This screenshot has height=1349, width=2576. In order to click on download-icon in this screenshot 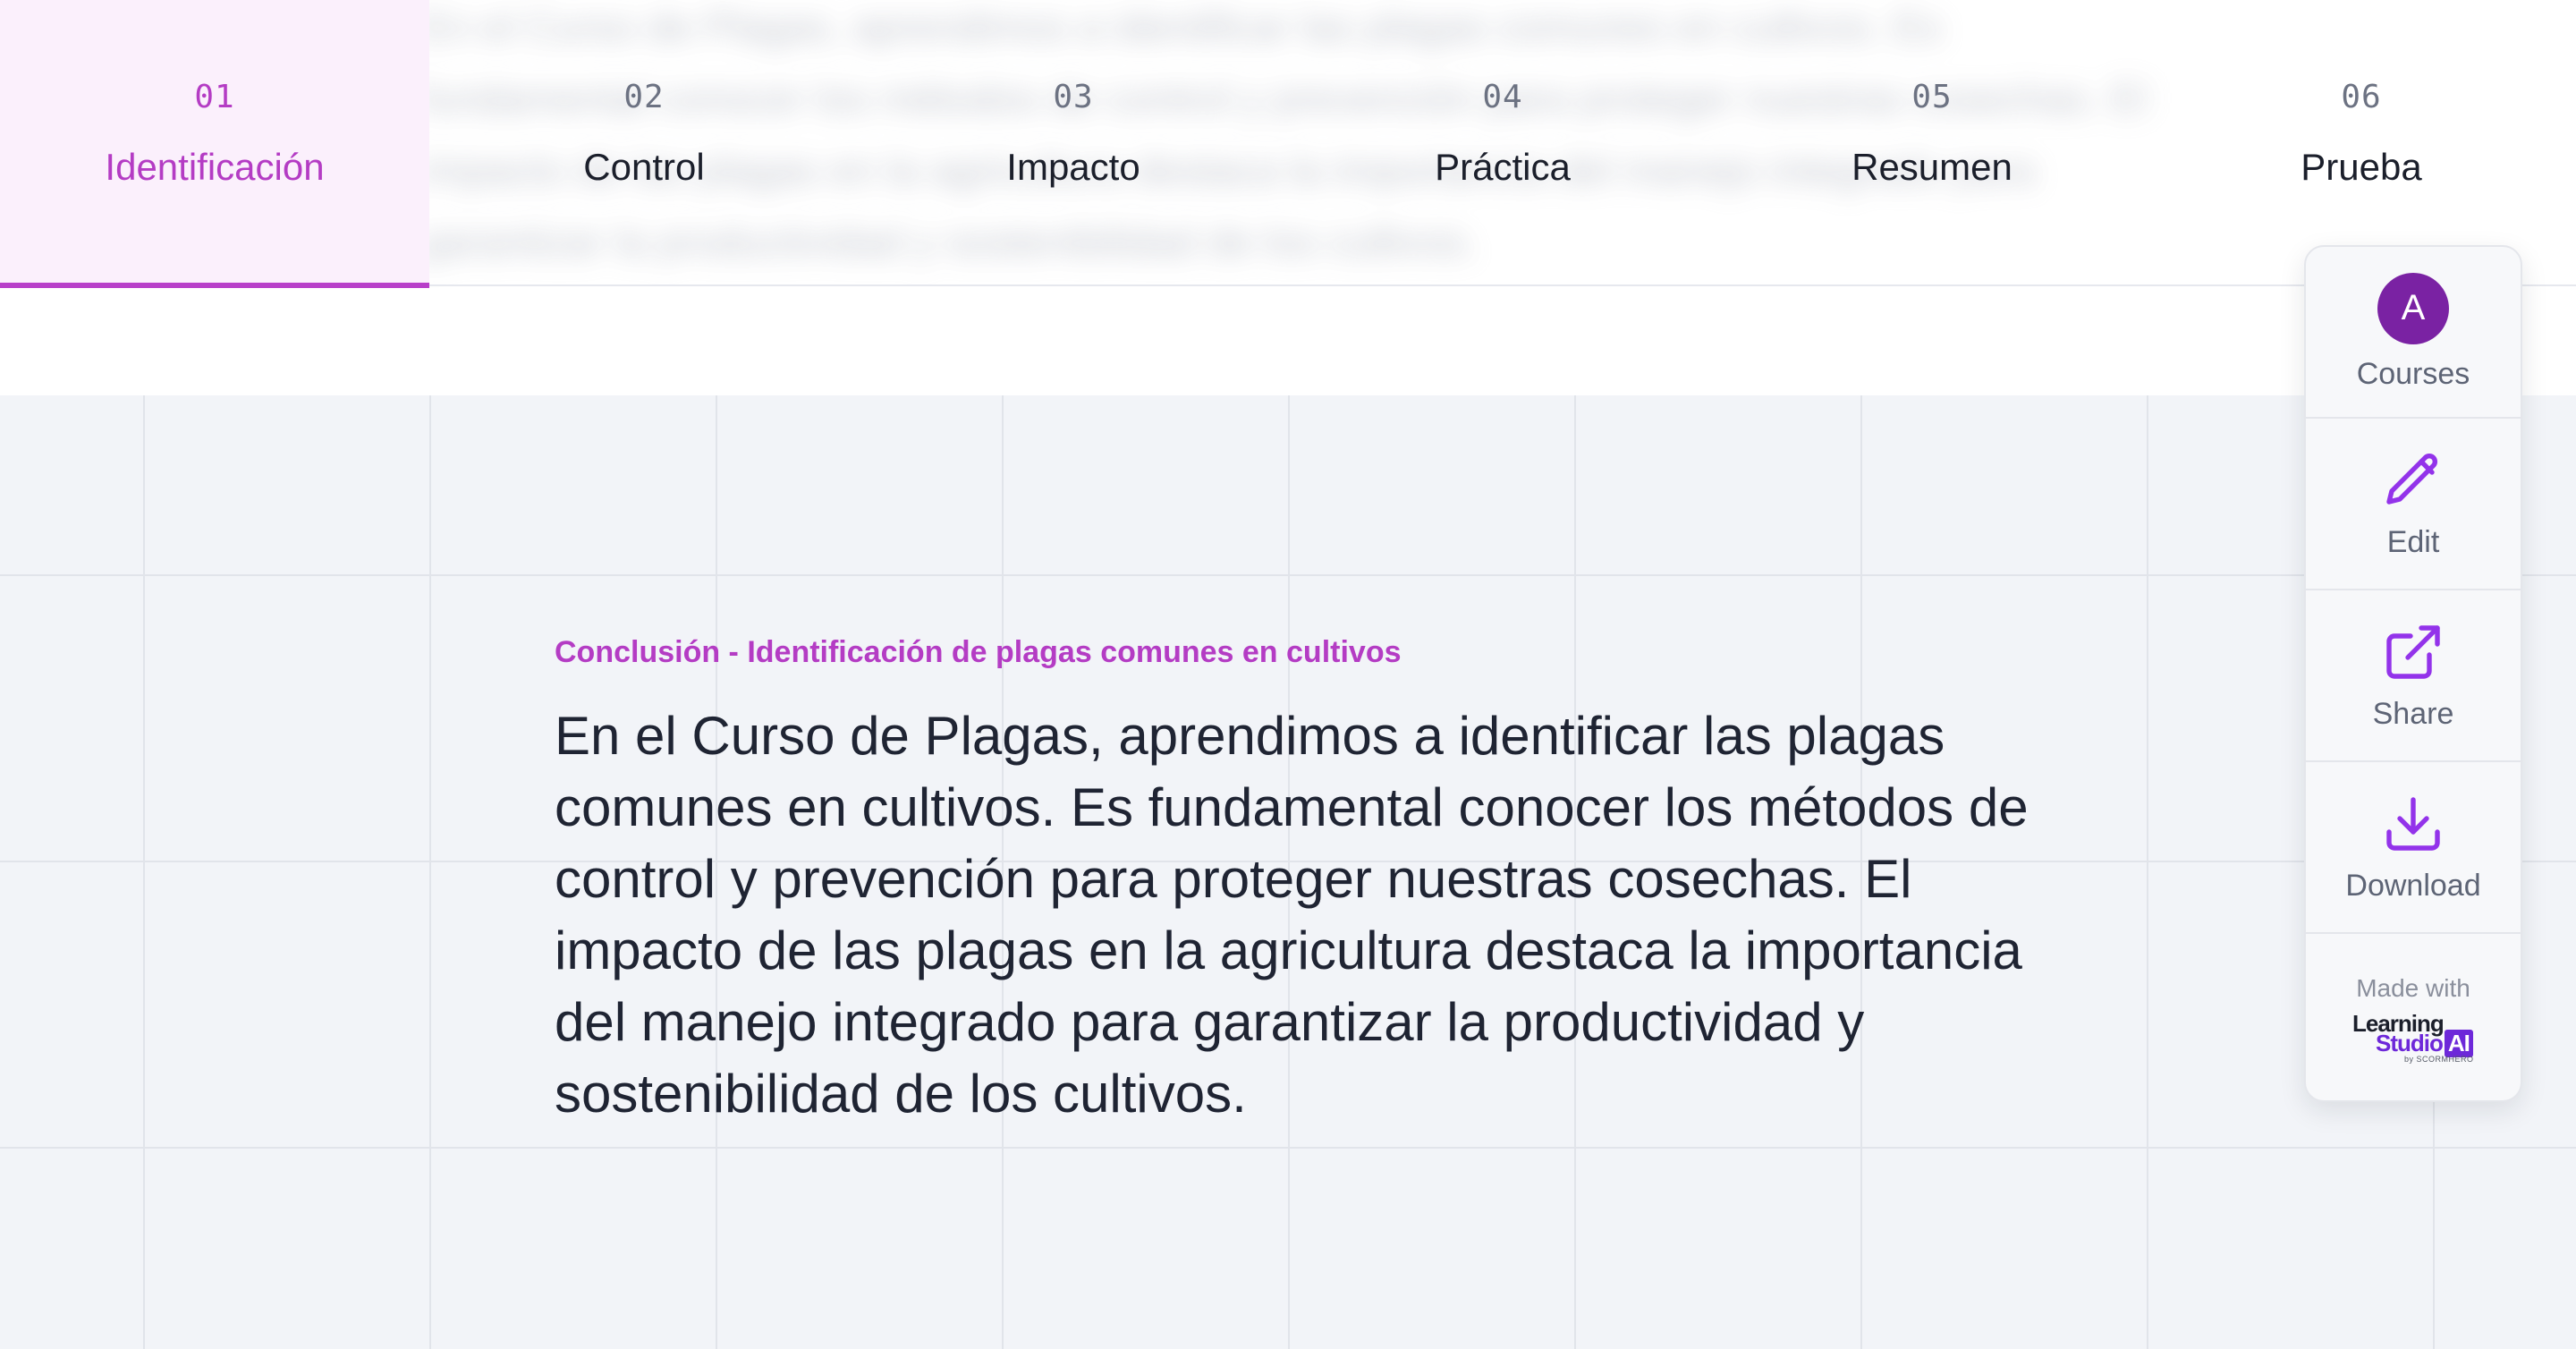, I will do `click(2413, 824)`.